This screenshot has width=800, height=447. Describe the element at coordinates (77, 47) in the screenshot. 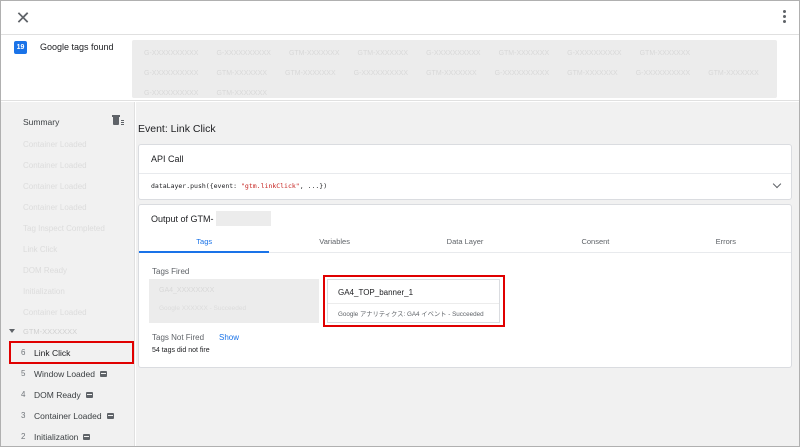

I see `tags-found-label: Google tags found` at that location.